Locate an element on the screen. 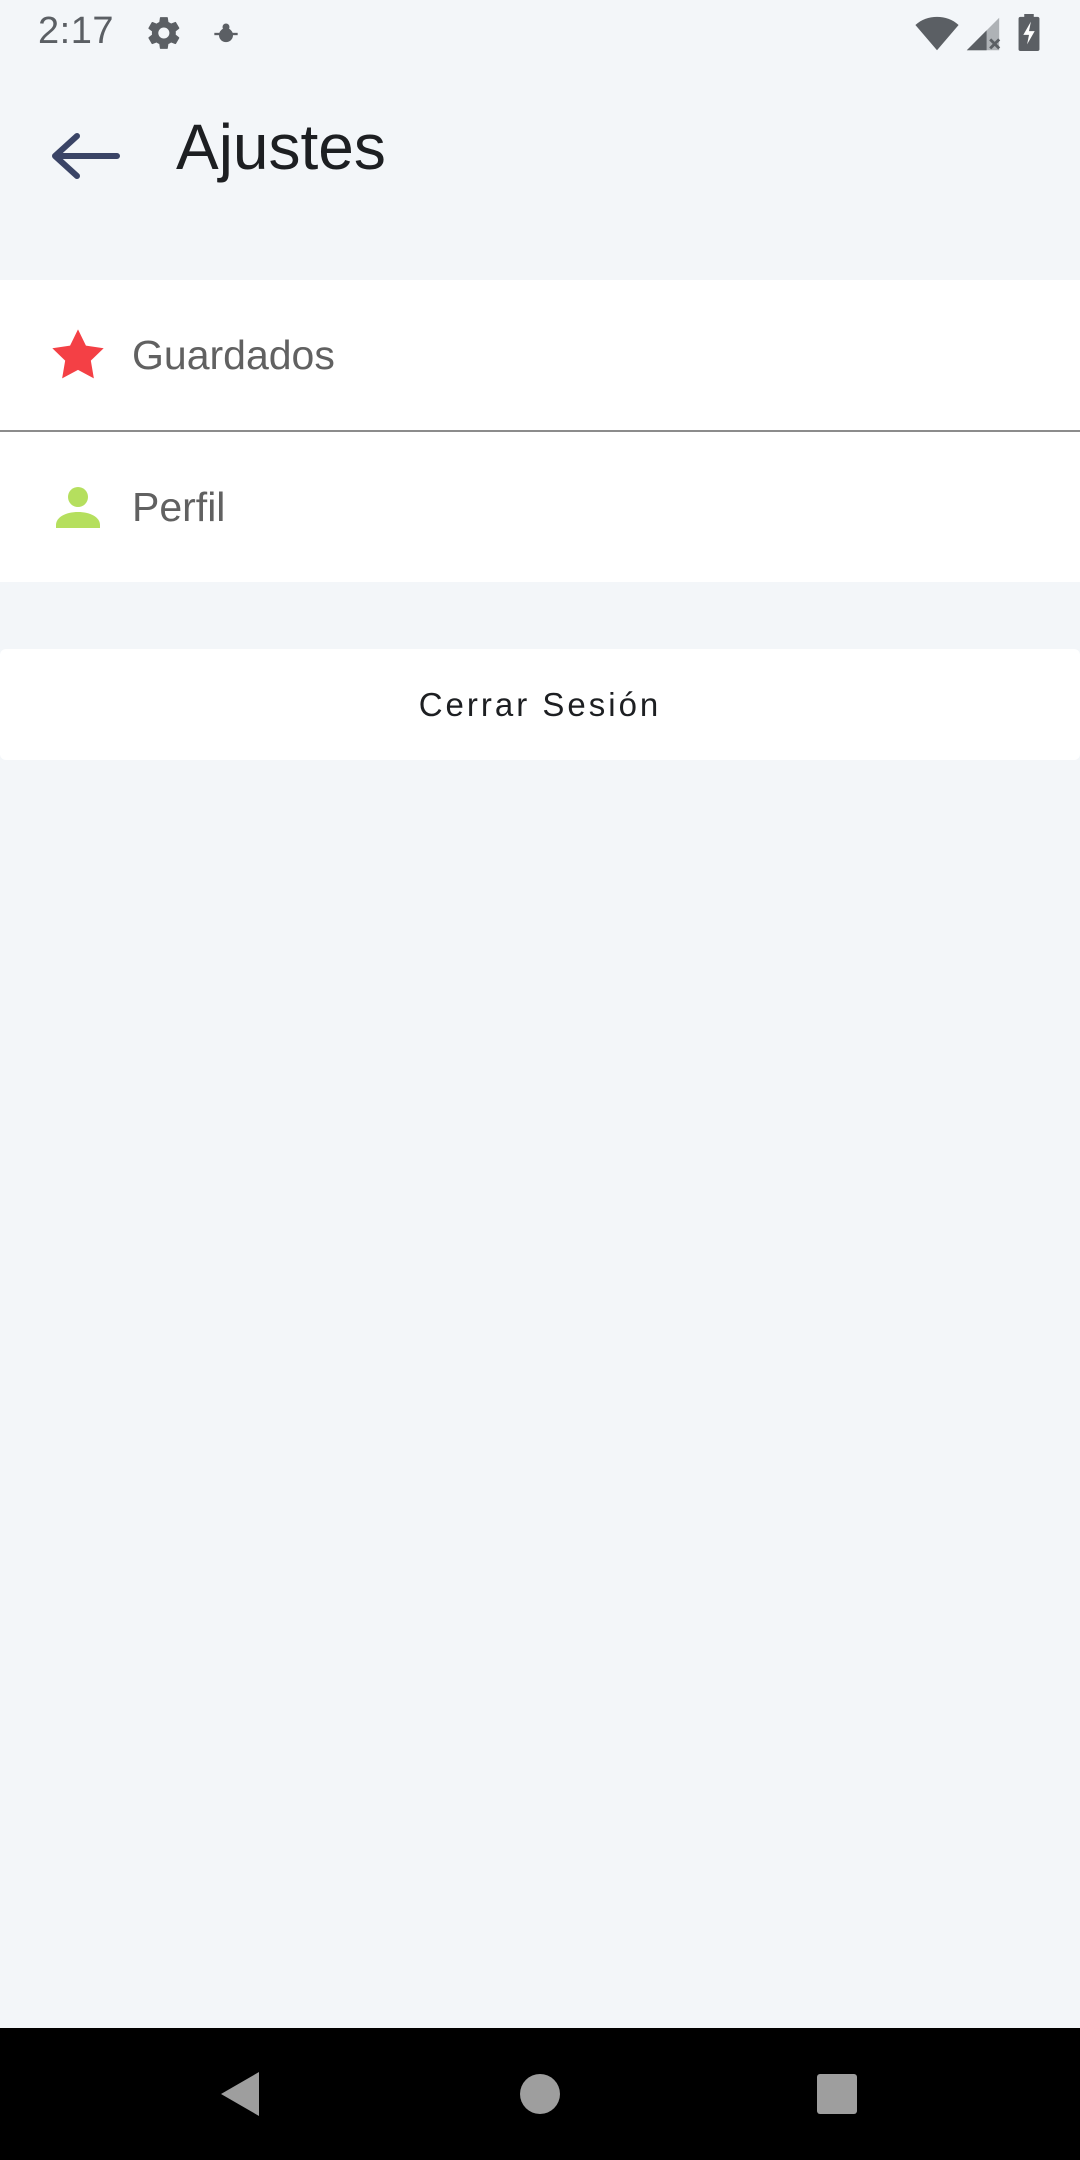 This screenshot has width=1080, height=2160. nav-home-button is located at coordinates (540, 2094).